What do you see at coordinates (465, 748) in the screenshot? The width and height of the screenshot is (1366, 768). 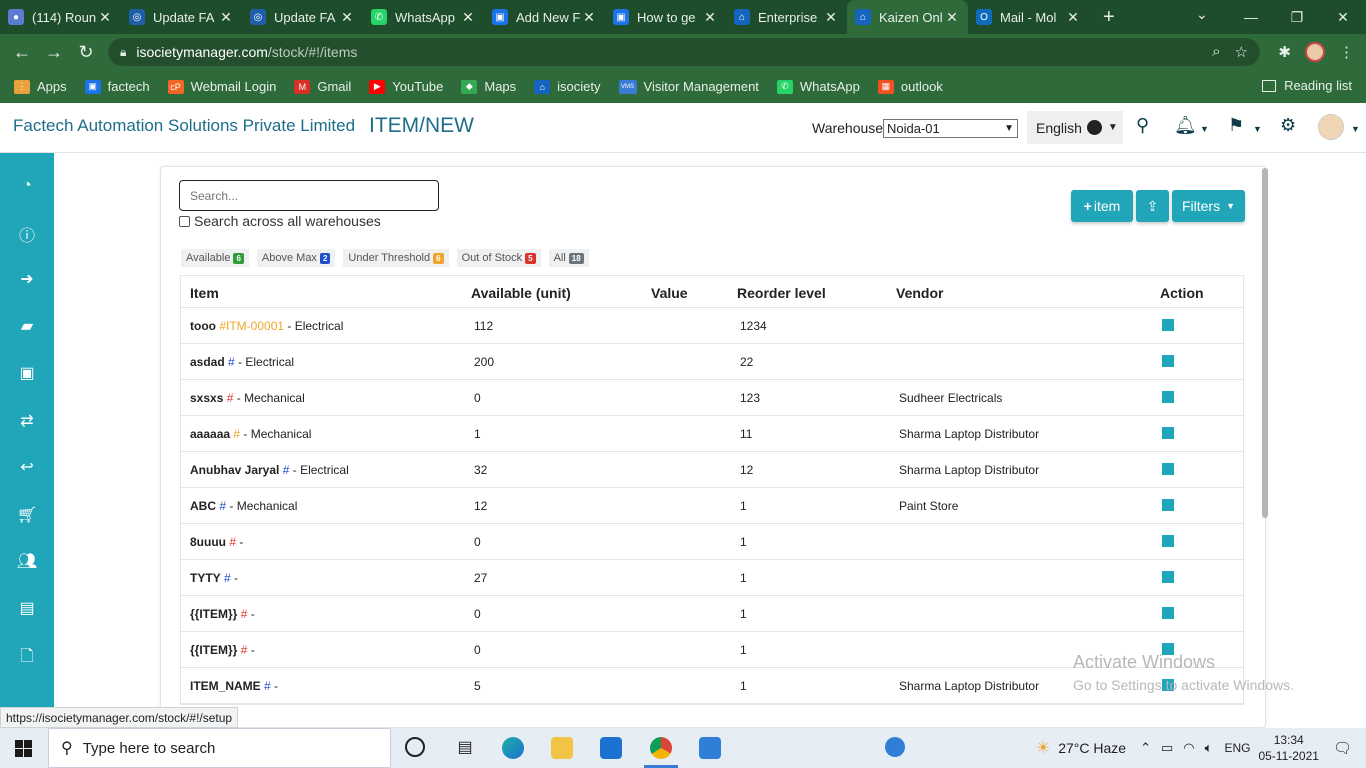 I see `task-view-icon: ▤` at bounding box center [465, 748].